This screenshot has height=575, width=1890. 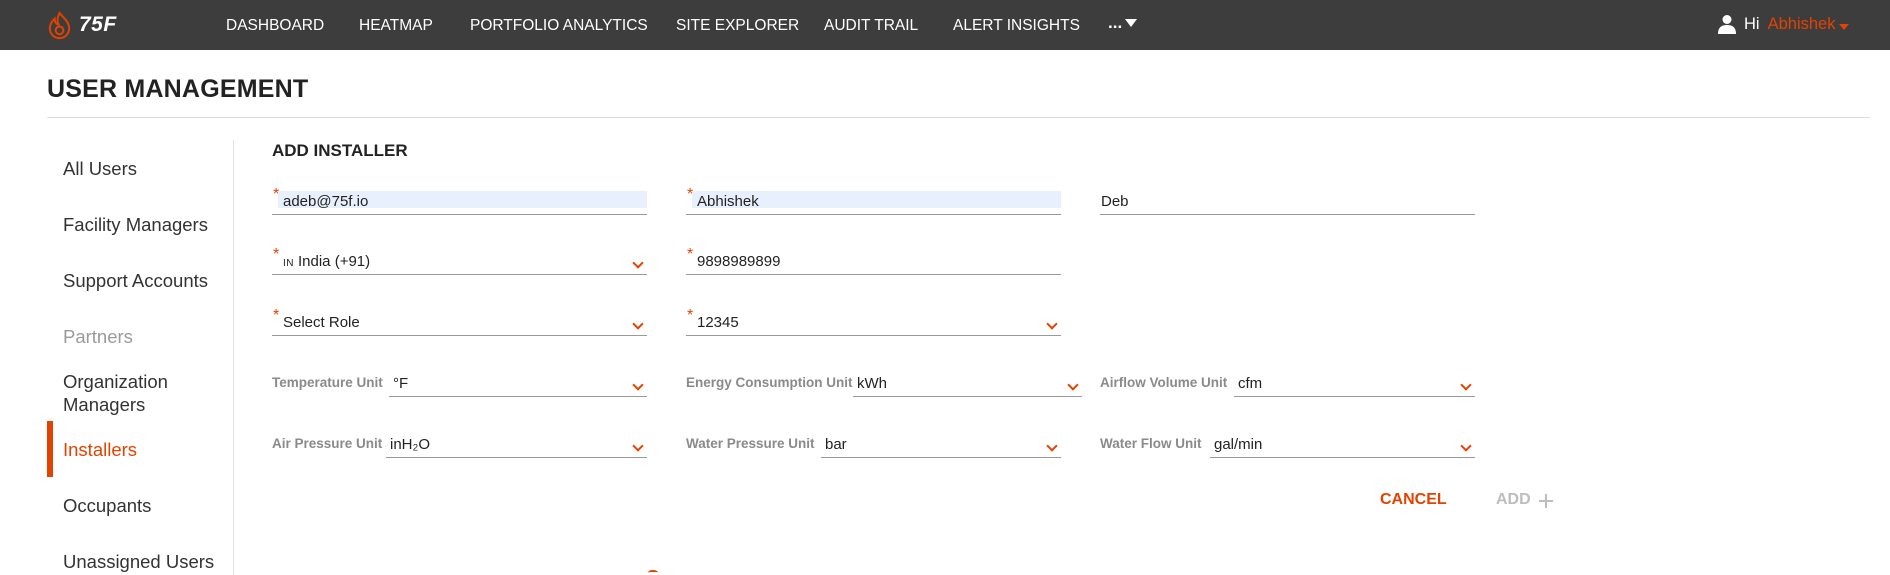 What do you see at coordinates (327, 382) in the screenshot?
I see `temperature-unit-label: Temperature Unit` at bounding box center [327, 382].